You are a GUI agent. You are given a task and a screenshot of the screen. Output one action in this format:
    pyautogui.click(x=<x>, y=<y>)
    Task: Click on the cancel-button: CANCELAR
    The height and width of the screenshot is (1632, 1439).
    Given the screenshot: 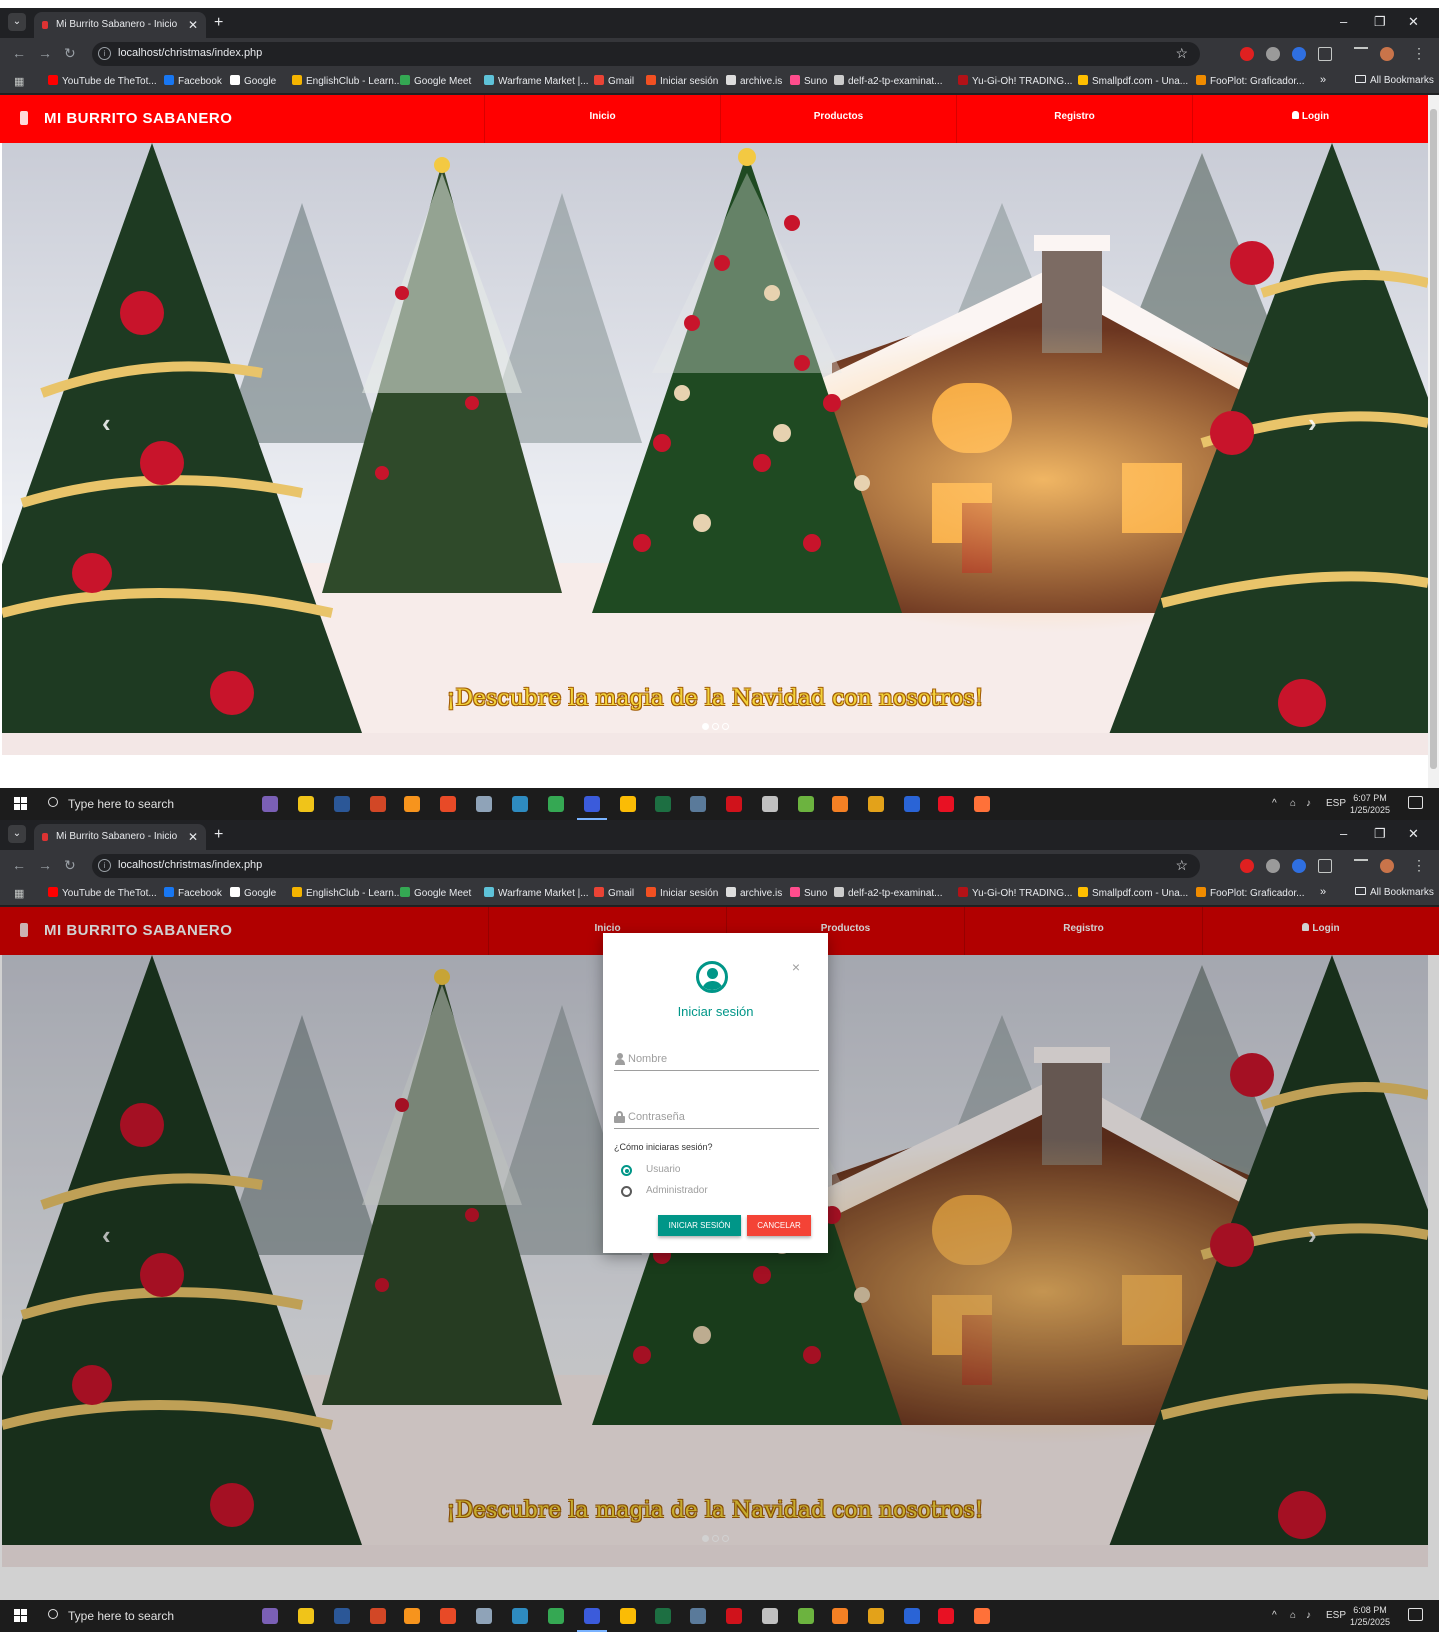 What is the action you would take?
    pyautogui.click(x=779, y=1225)
    